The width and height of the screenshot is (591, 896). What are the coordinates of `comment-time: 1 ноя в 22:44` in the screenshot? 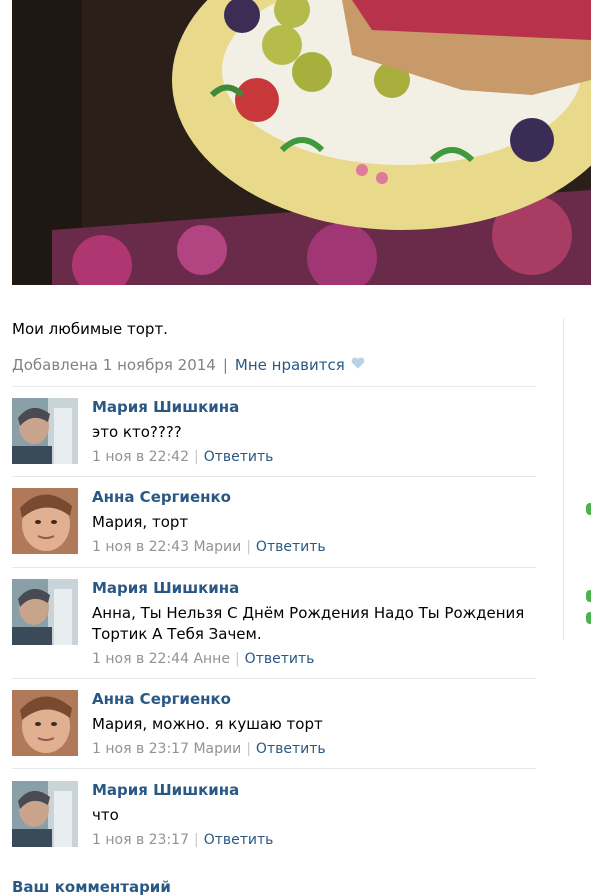 It's located at (140, 659).